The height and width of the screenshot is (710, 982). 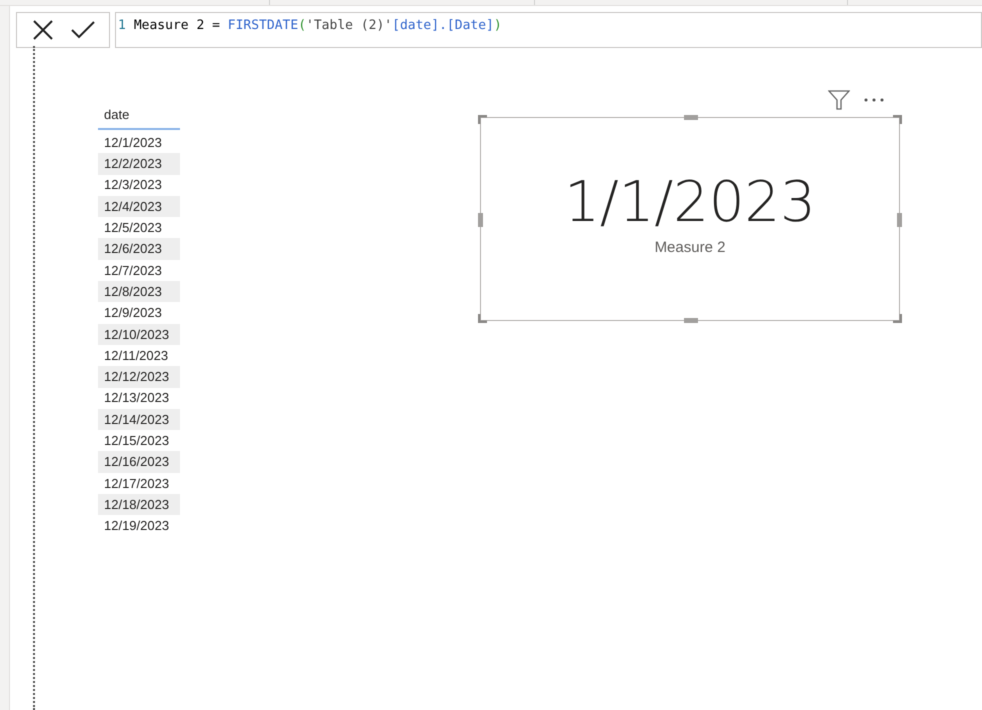 What do you see at coordinates (137, 419) in the screenshot?
I see `table-cell-text: 12/14/2023` at bounding box center [137, 419].